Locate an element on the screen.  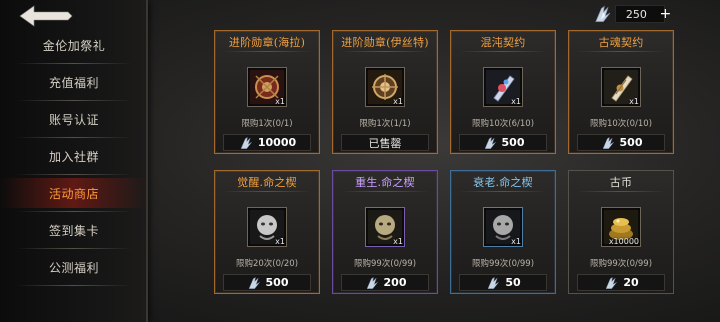
sidebar-item-label: 加入社群 is located at coordinates (73, 156).